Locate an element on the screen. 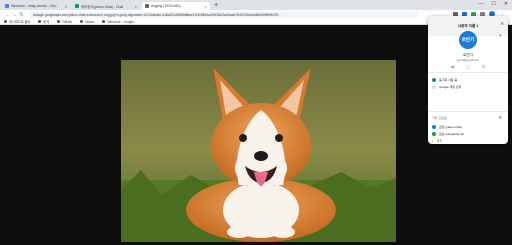 Image resolution: width=512 pixels, height=245 pixels. github-icon is located at coordinates (59, 21).